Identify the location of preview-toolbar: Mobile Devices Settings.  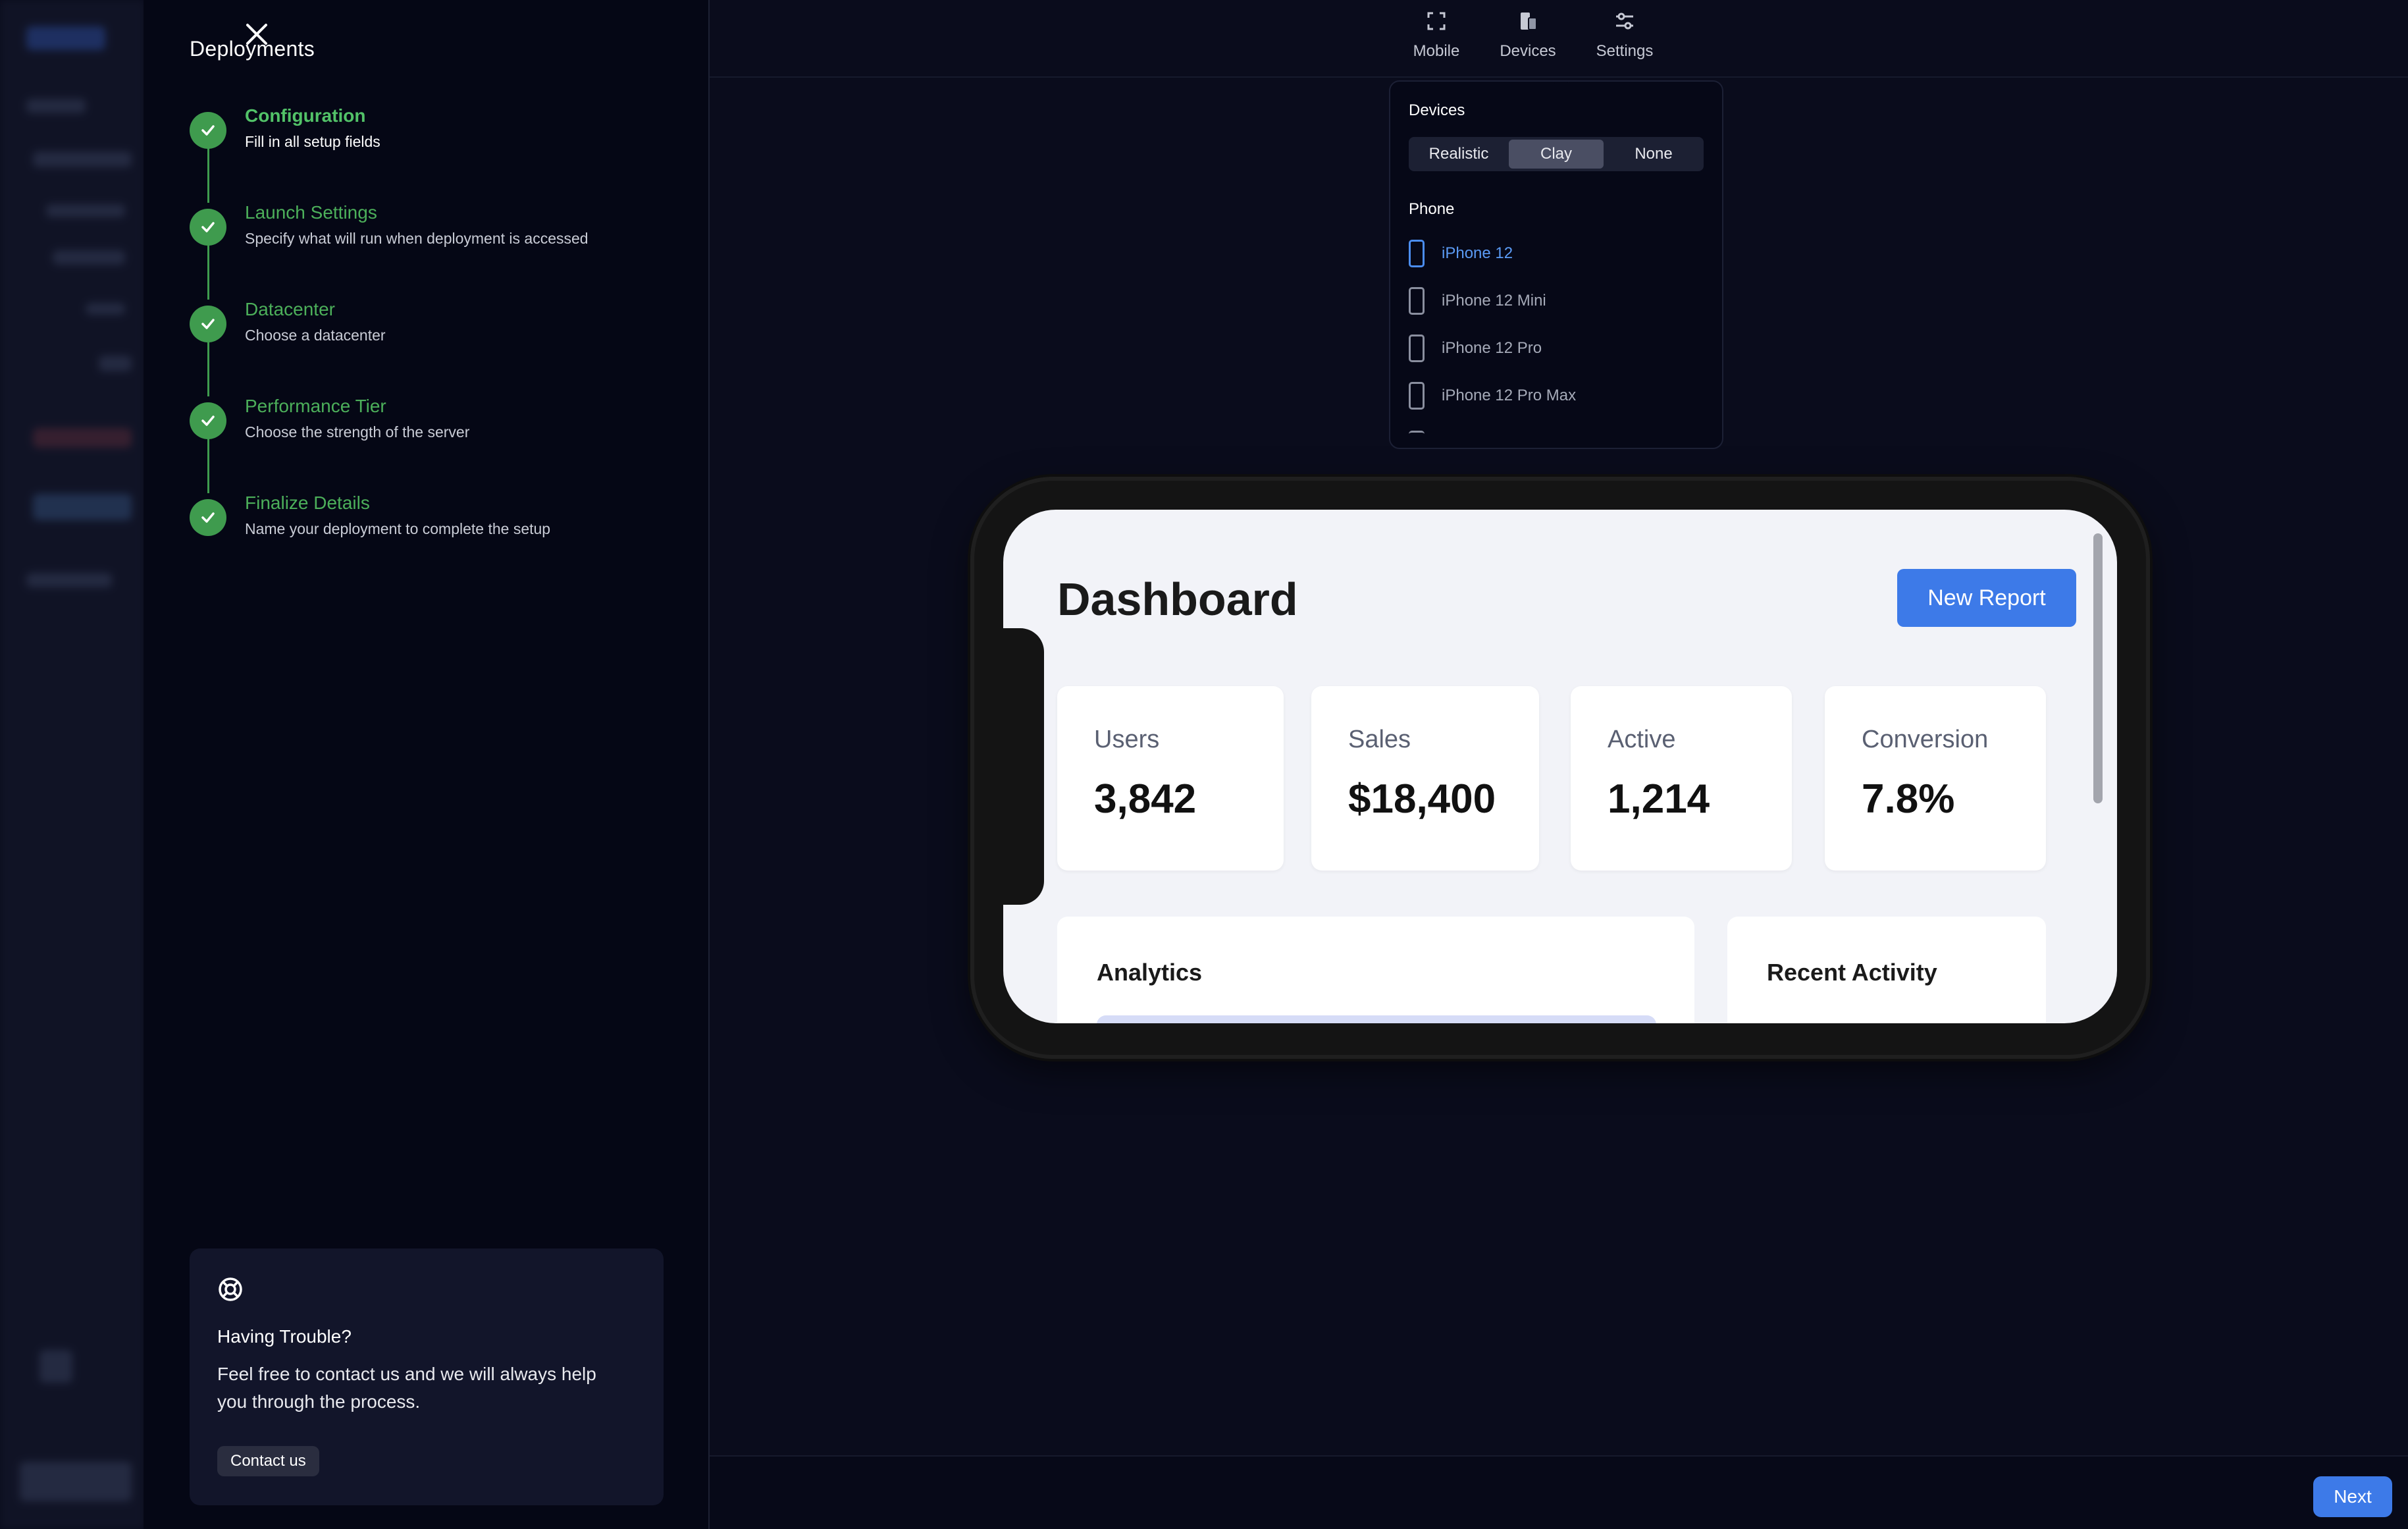
(1559, 39).